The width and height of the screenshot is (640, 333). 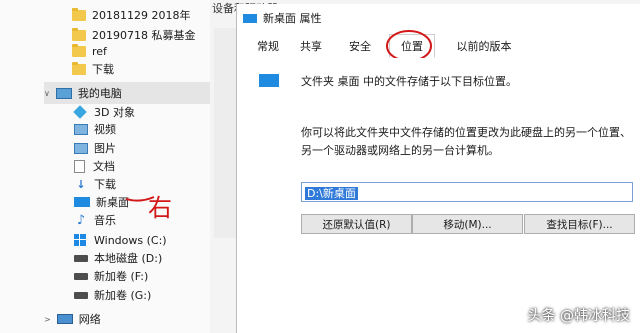 I want to click on nav-item-label: 文档, so click(x=104, y=166).